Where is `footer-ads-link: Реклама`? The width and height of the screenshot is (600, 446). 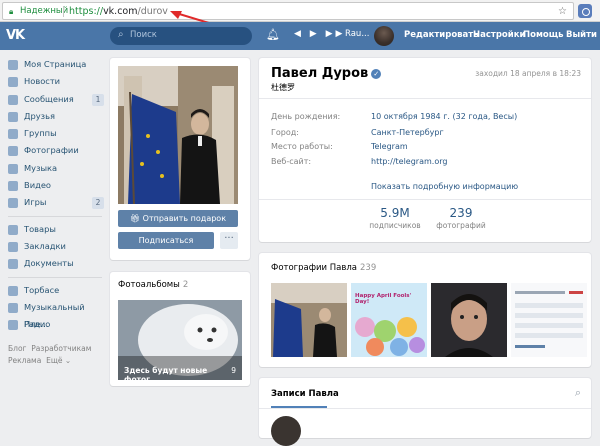 footer-ads-link: Реклама is located at coordinates (24, 360).